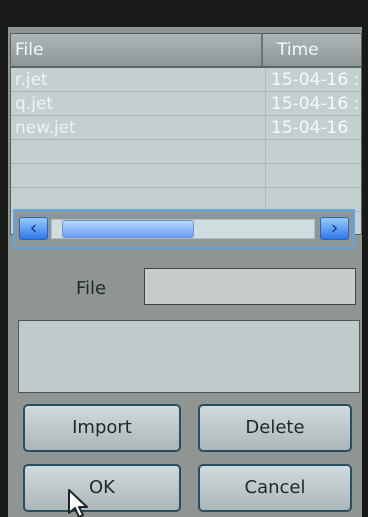 The height and width of the screenshot is (517, 368). What do you see at coordinates (91, 288) in the screenshot?
I see `file-label: File` at bounding box center [91, 288].